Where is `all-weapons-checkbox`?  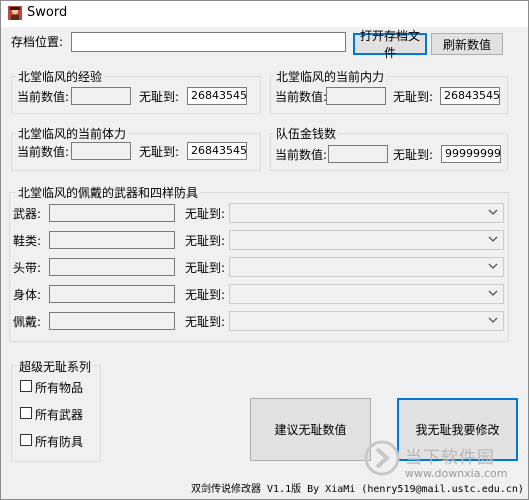
all-weapons-checkbox is located at coordinates (26, 413).